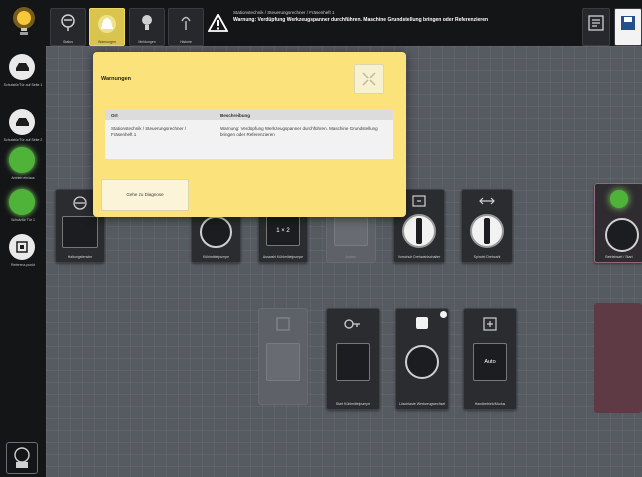  I want to click on tile-label: Handbetrieb/Modus, so click(490, 404).